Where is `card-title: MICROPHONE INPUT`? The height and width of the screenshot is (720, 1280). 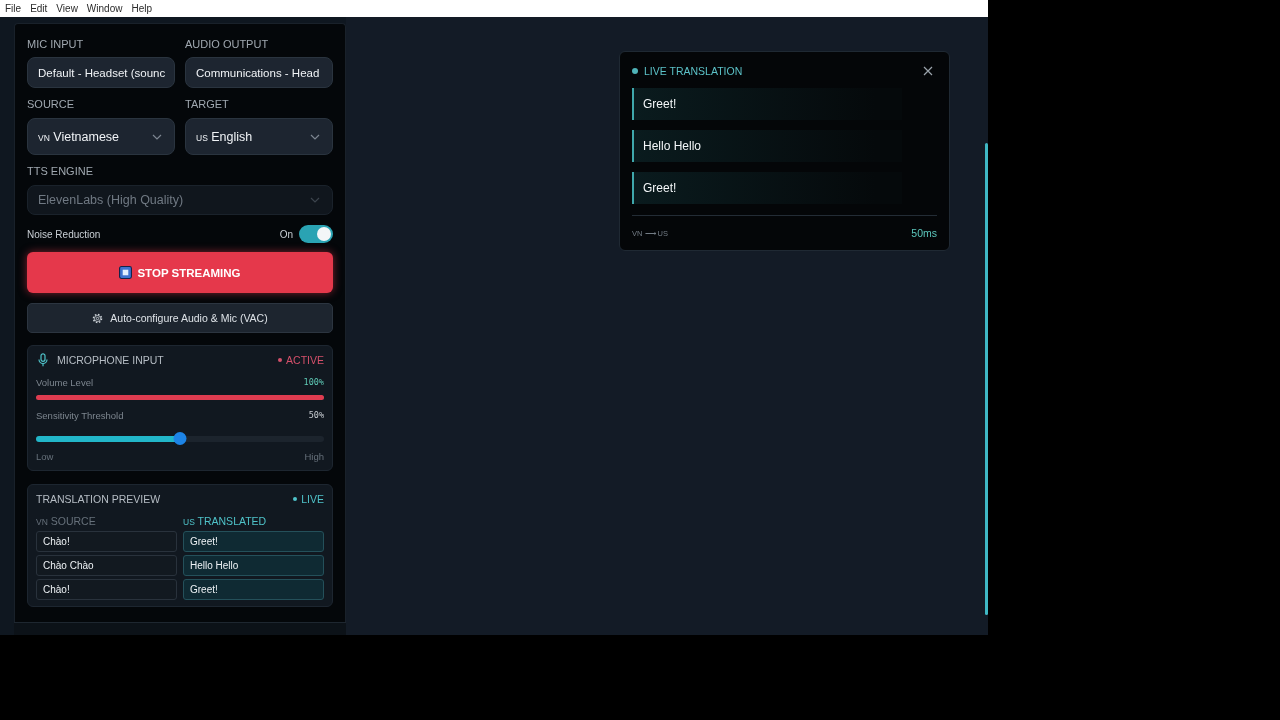 card-title: MICROPHONE INPUT is located at coordinates (110, 360).